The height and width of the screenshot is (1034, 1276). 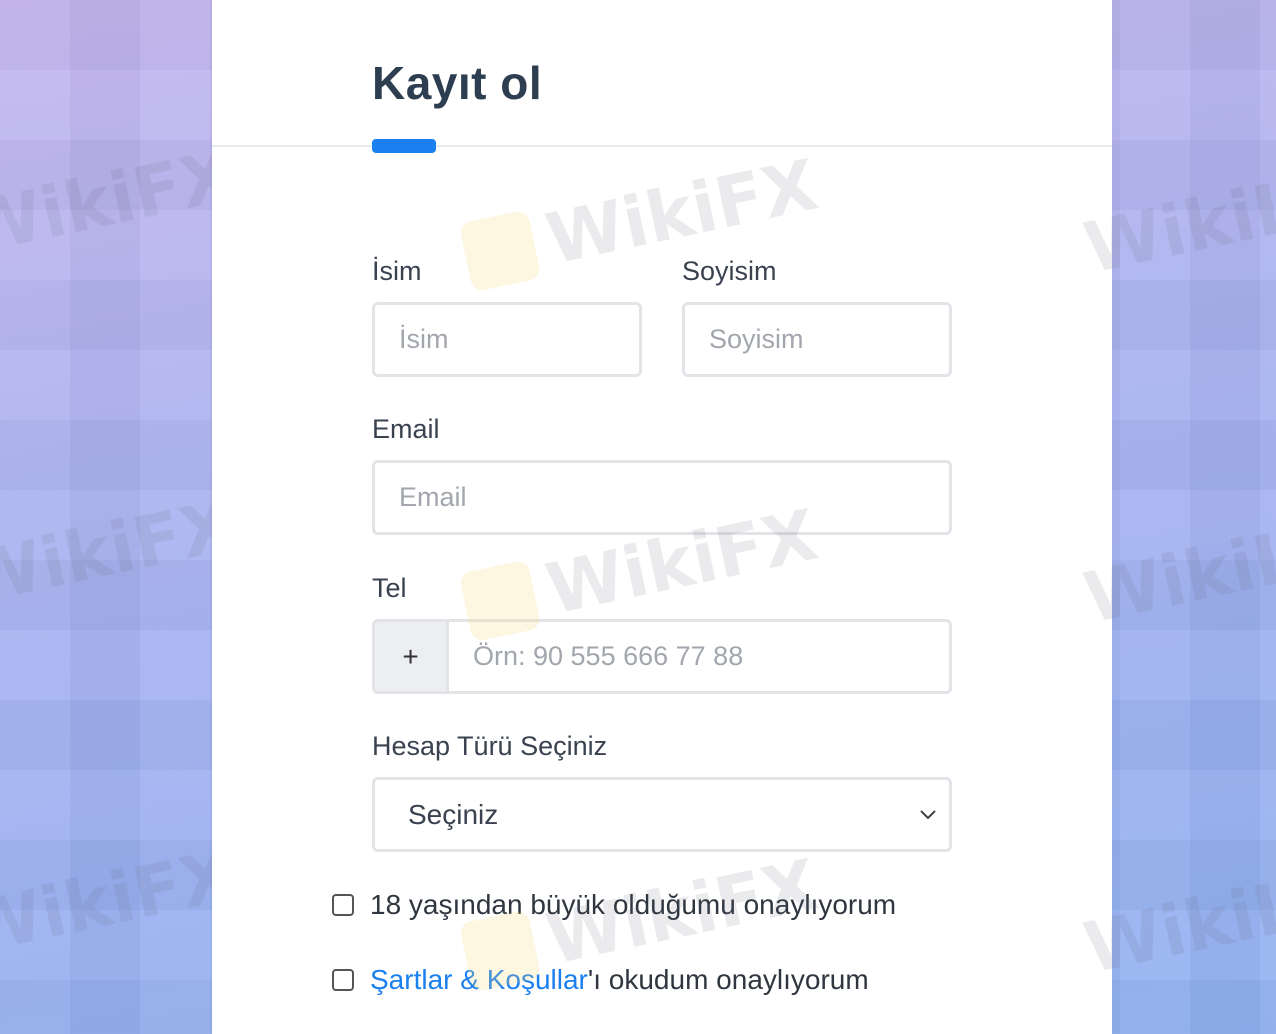 I want to click on first-name-input, so click(x=507, y=339).